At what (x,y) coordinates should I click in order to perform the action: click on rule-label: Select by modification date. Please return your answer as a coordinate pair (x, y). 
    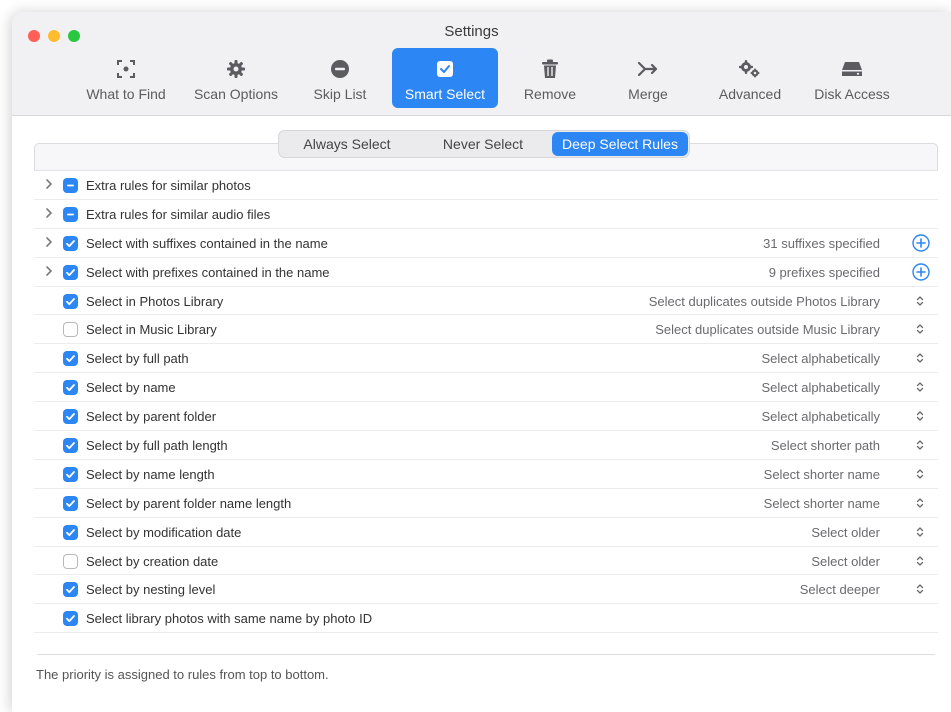
    Looking at the image, I should click on (164, 532).